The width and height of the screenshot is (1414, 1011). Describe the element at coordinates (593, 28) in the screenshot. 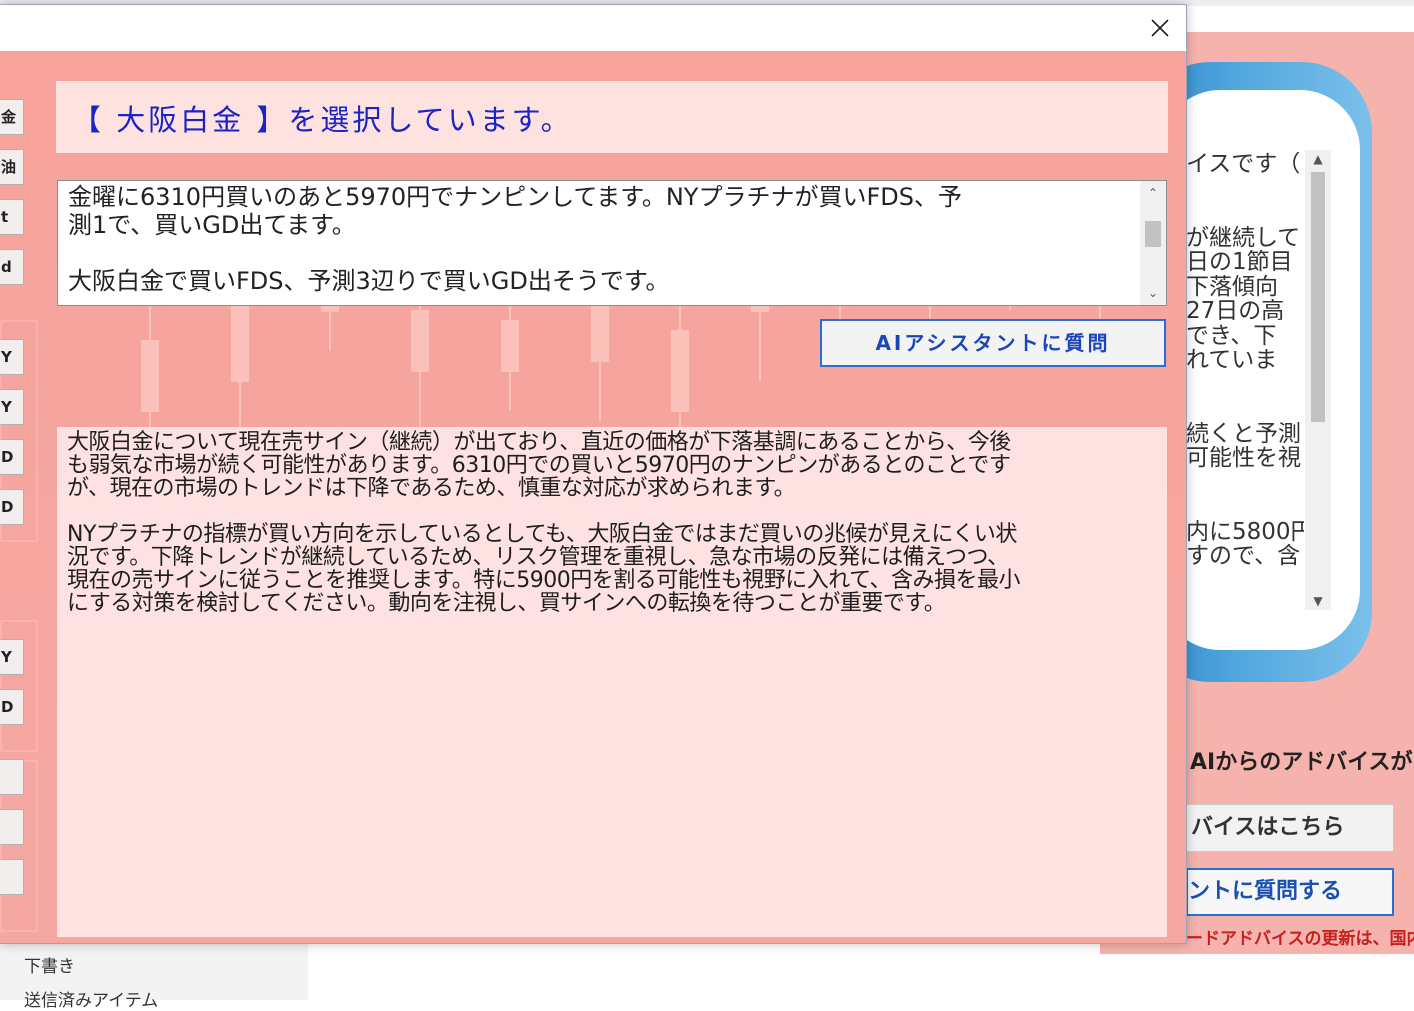

I see `dialog-titlebar` at that location.